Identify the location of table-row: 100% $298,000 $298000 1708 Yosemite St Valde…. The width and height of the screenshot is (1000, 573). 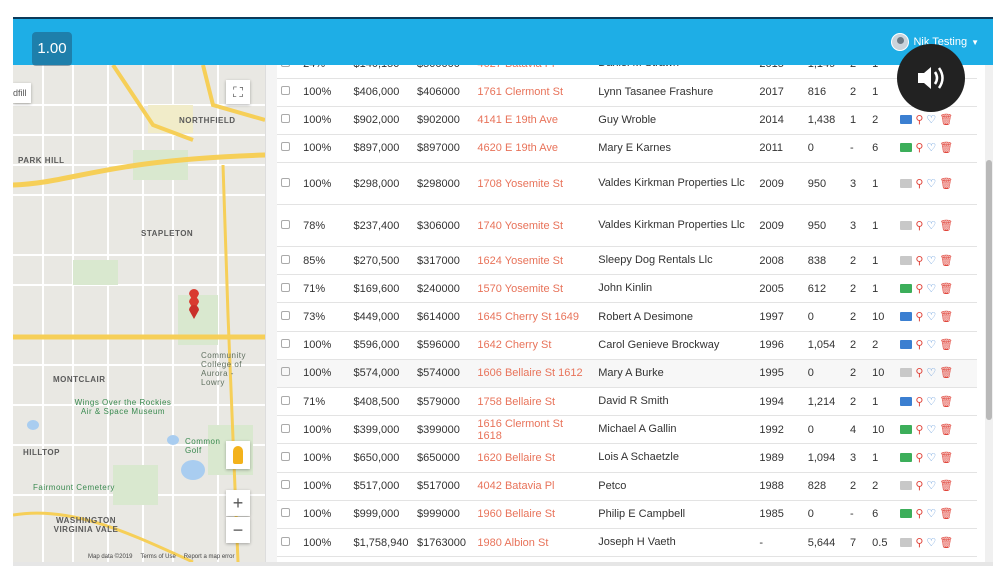
(627, 184).